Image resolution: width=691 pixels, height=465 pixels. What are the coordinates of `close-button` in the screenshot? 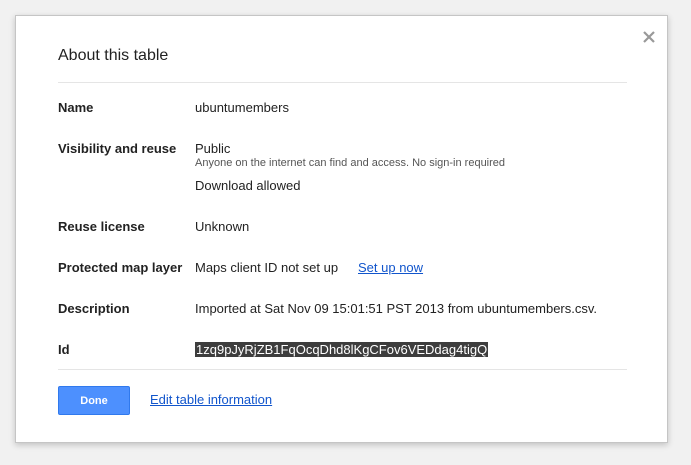 It's located at (649, 37).